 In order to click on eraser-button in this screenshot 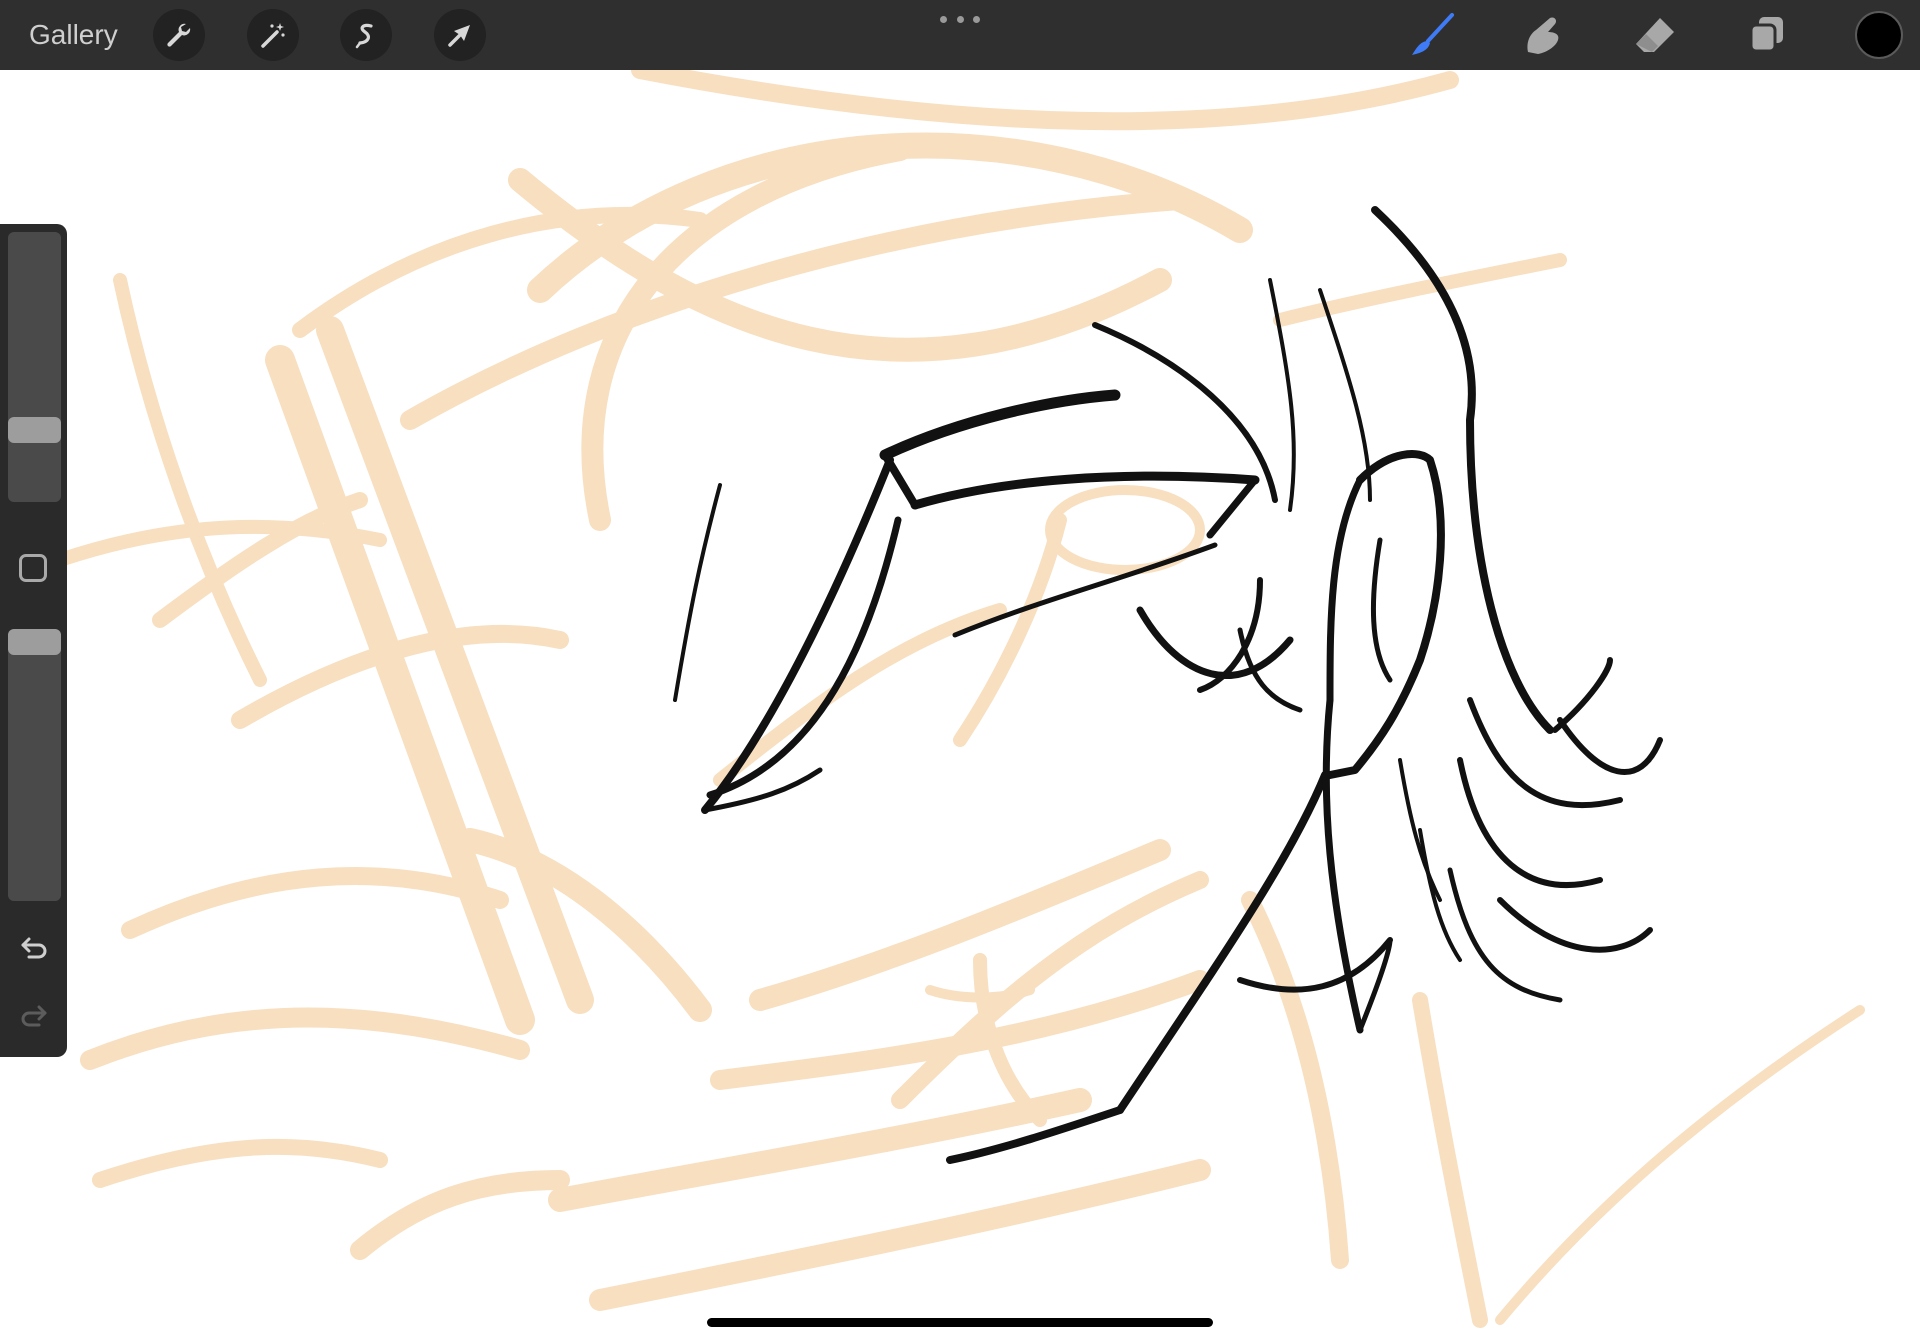, I will do `click(1655, 35)`.